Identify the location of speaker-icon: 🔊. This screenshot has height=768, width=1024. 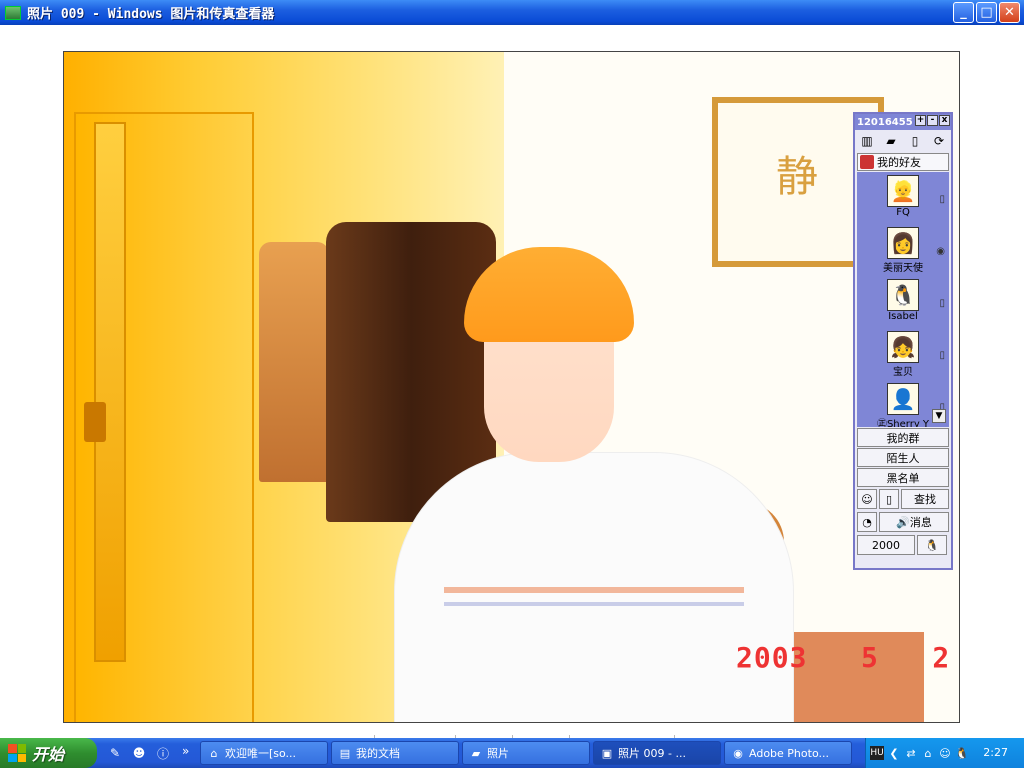
(903, 522).